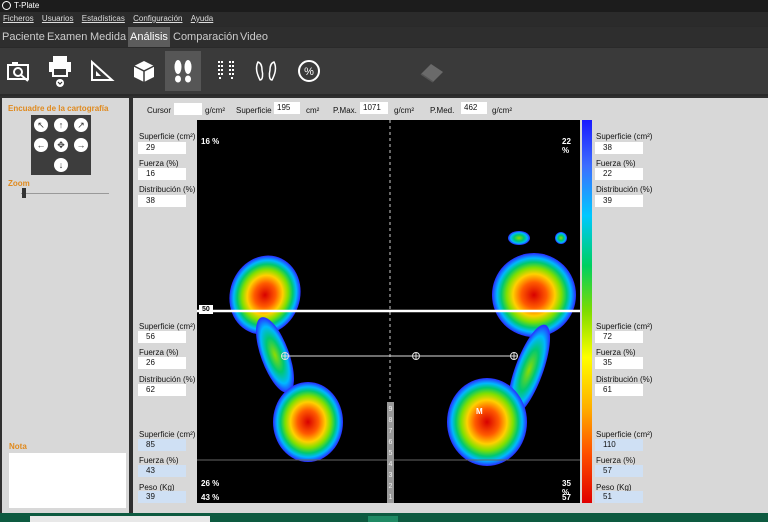  What do you see at coordinates (616, 460) in the screenshot?
I see `right-total-fuerza-label: Fuerza (%)` at bounding box center [616, 460].